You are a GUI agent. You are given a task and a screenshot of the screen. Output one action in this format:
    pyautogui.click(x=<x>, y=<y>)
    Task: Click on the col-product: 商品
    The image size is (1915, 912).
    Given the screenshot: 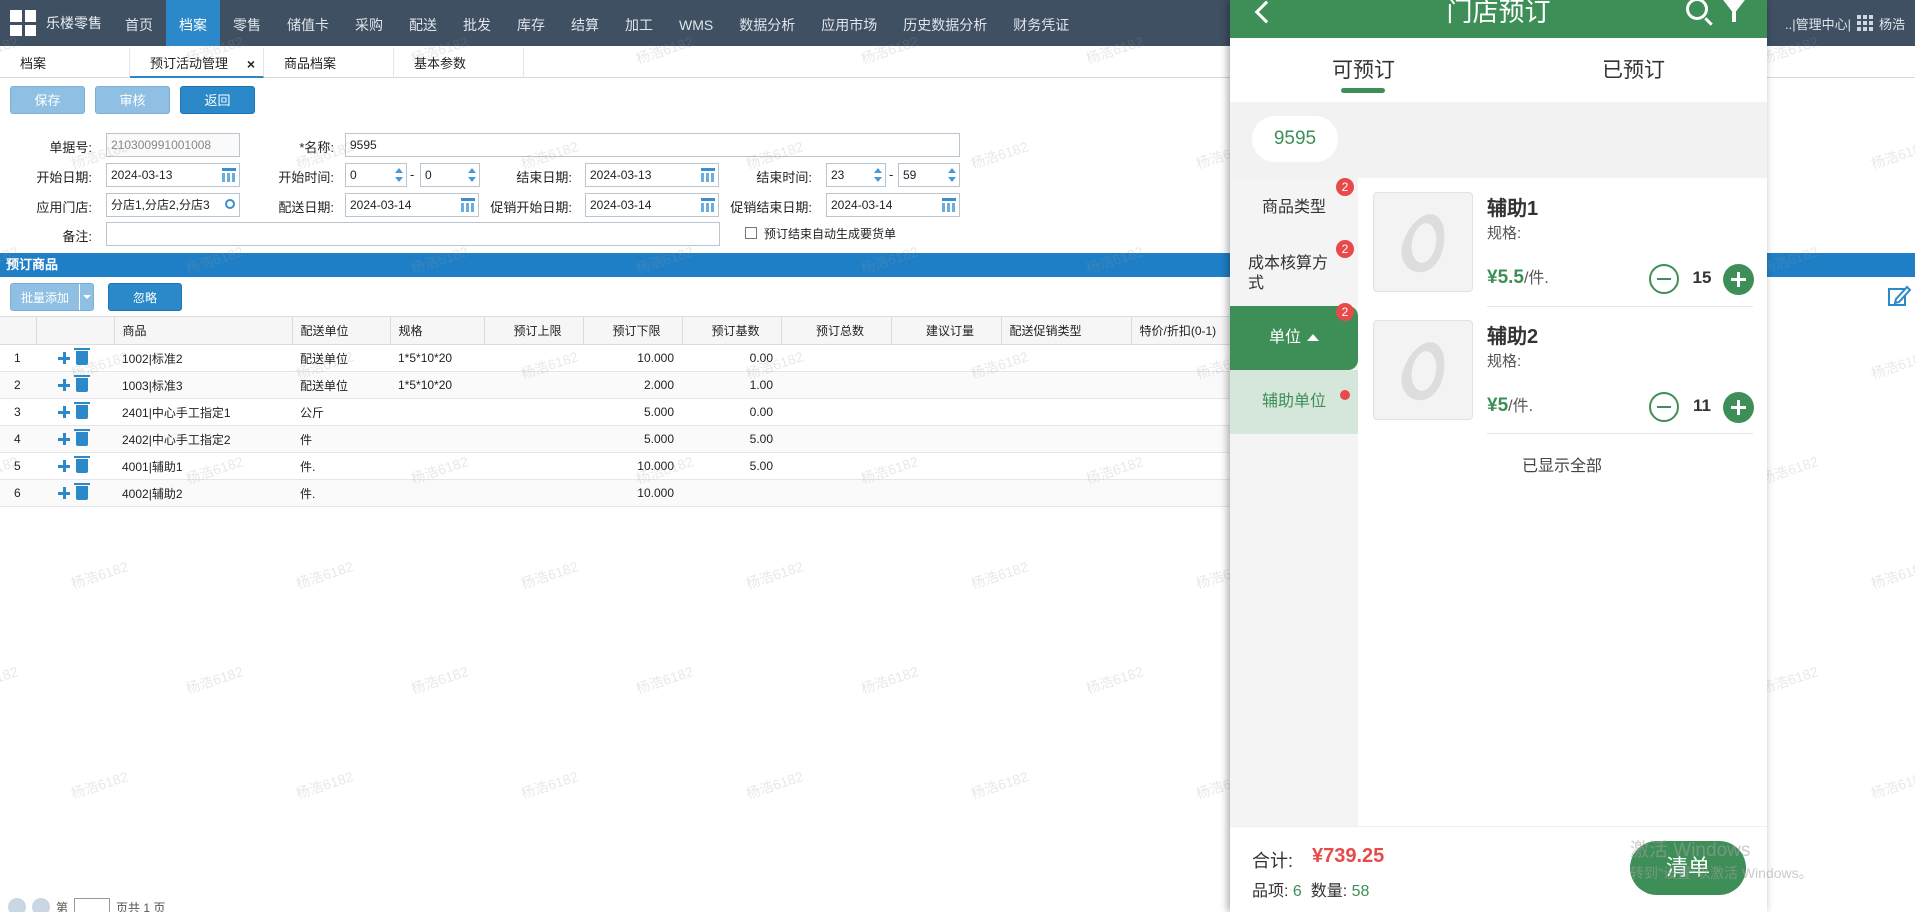 What is the action you would take?
    pyautogui.click(x=203, y=330)
    